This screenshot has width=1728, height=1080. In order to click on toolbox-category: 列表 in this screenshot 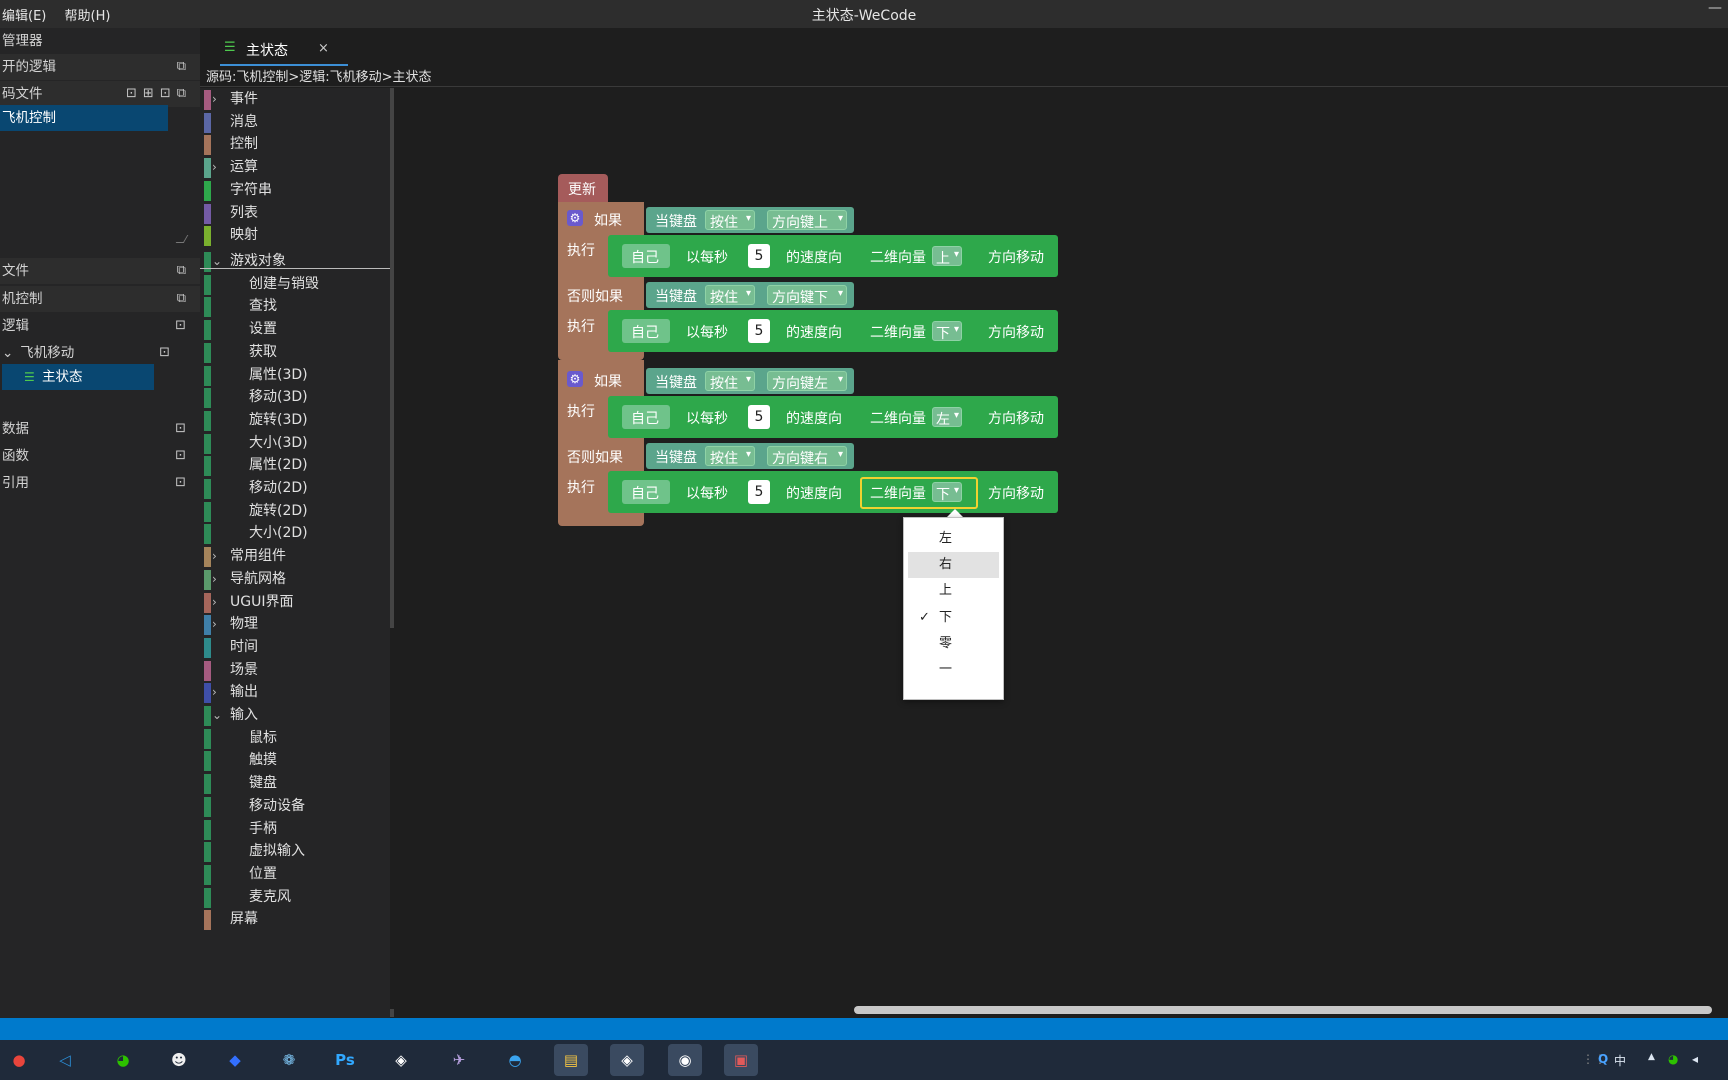, I will do `click(295, 213)`.